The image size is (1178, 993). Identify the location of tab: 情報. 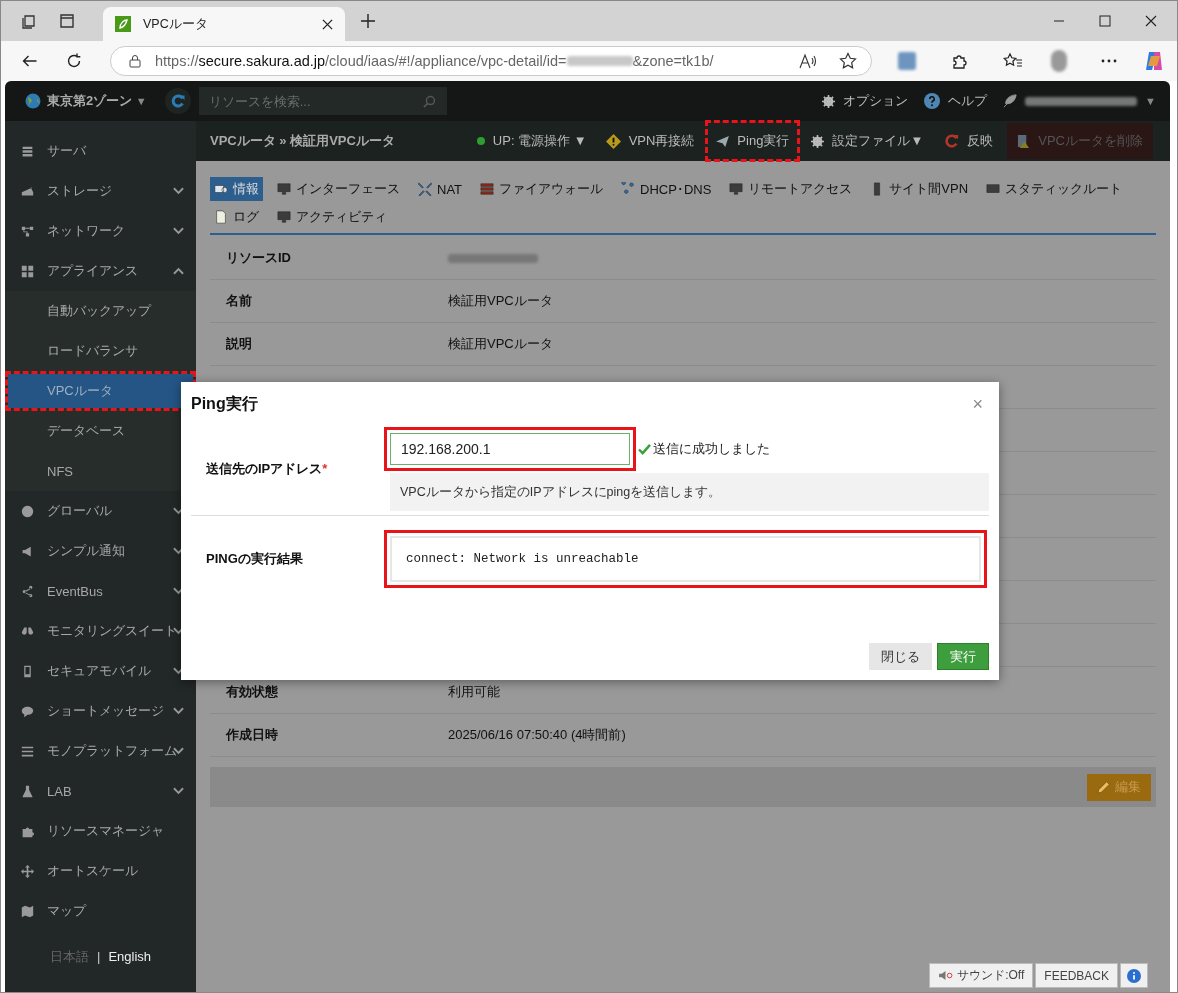
(236, 189).